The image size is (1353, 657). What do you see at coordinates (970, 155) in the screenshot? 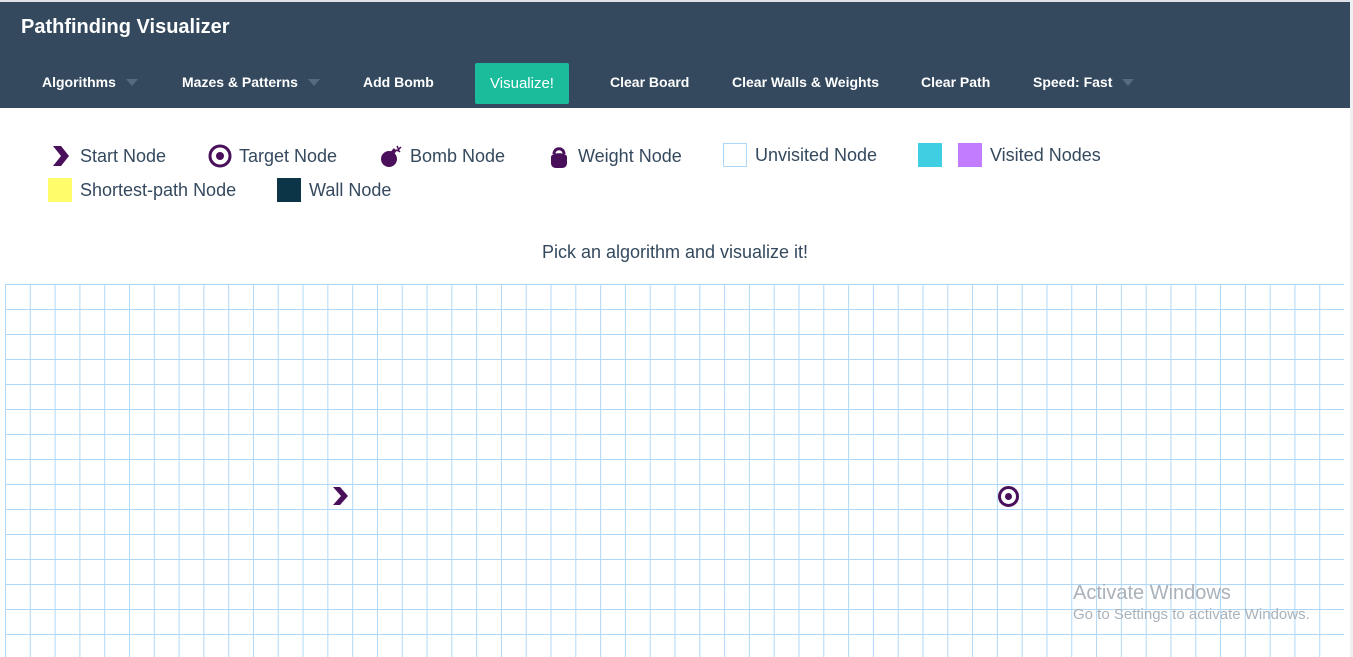
I see `visited-swatch-secondary` at bounding box center [970, 155].